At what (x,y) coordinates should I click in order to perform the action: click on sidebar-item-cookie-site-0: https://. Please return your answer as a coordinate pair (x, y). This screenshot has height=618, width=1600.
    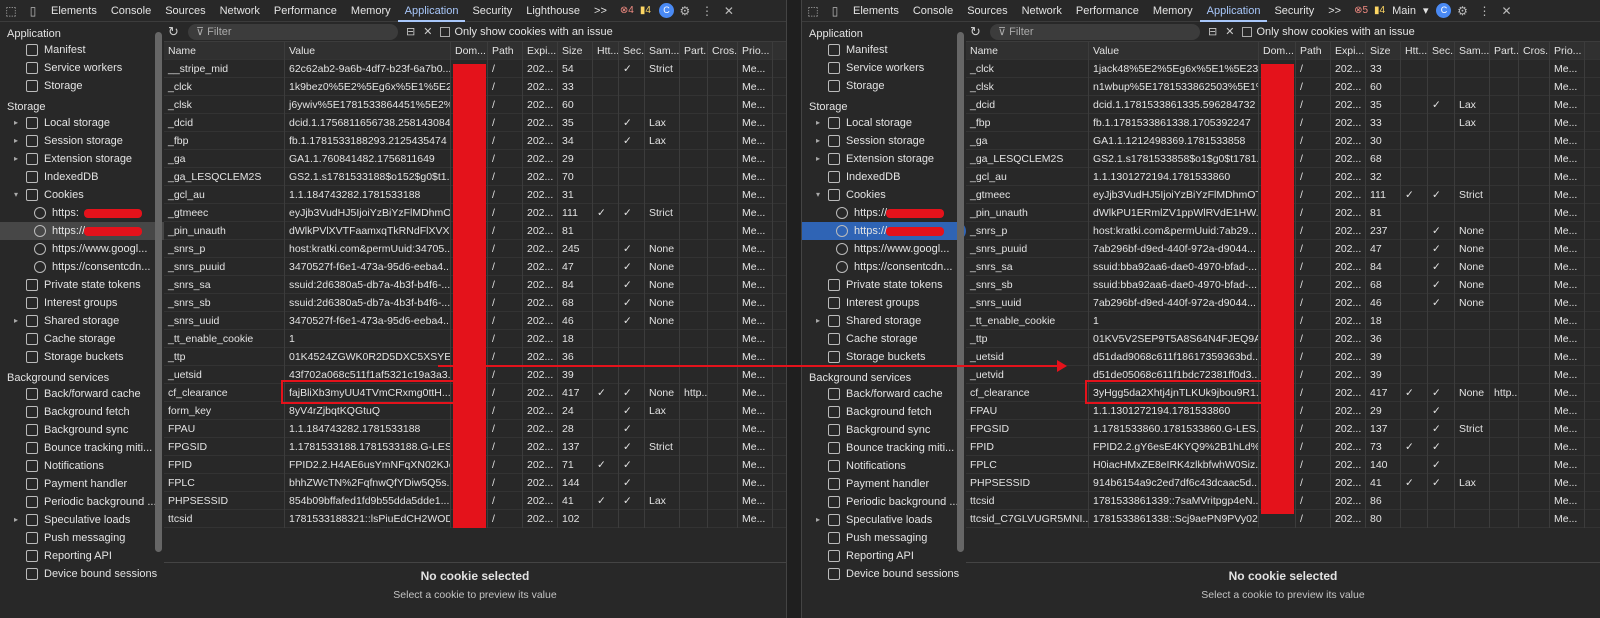
    Looking at the image, I should click on (884, 213).